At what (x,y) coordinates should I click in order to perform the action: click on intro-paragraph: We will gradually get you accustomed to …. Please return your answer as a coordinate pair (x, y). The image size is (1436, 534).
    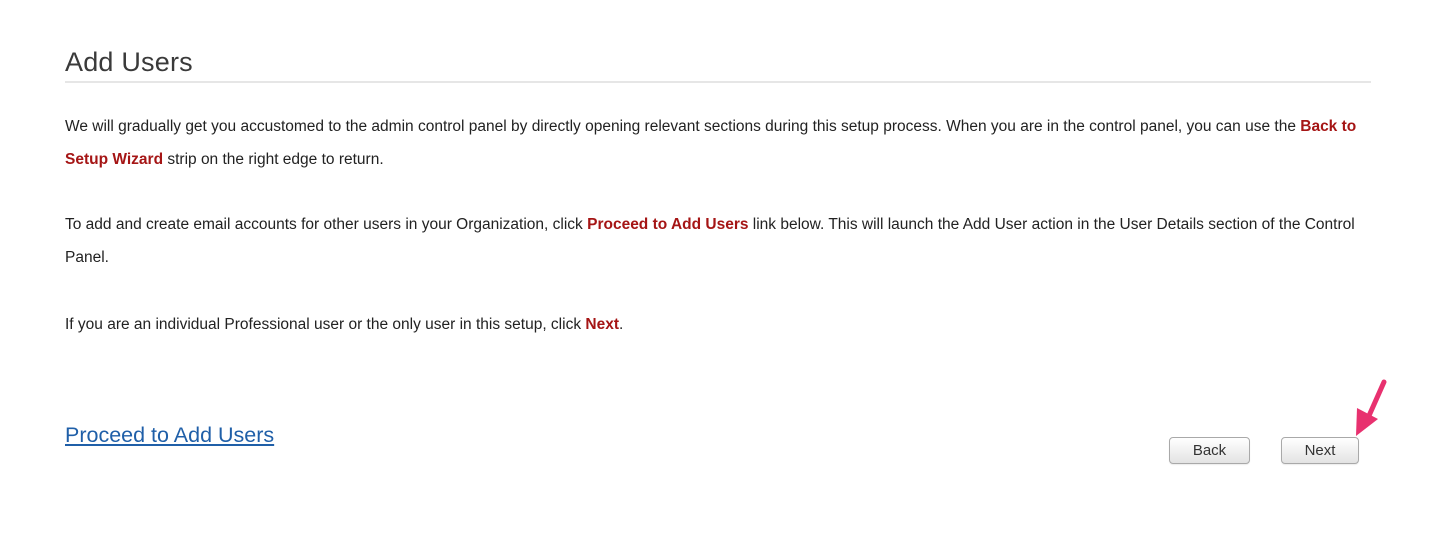
    Looking at the image, I should click on (715, 143).